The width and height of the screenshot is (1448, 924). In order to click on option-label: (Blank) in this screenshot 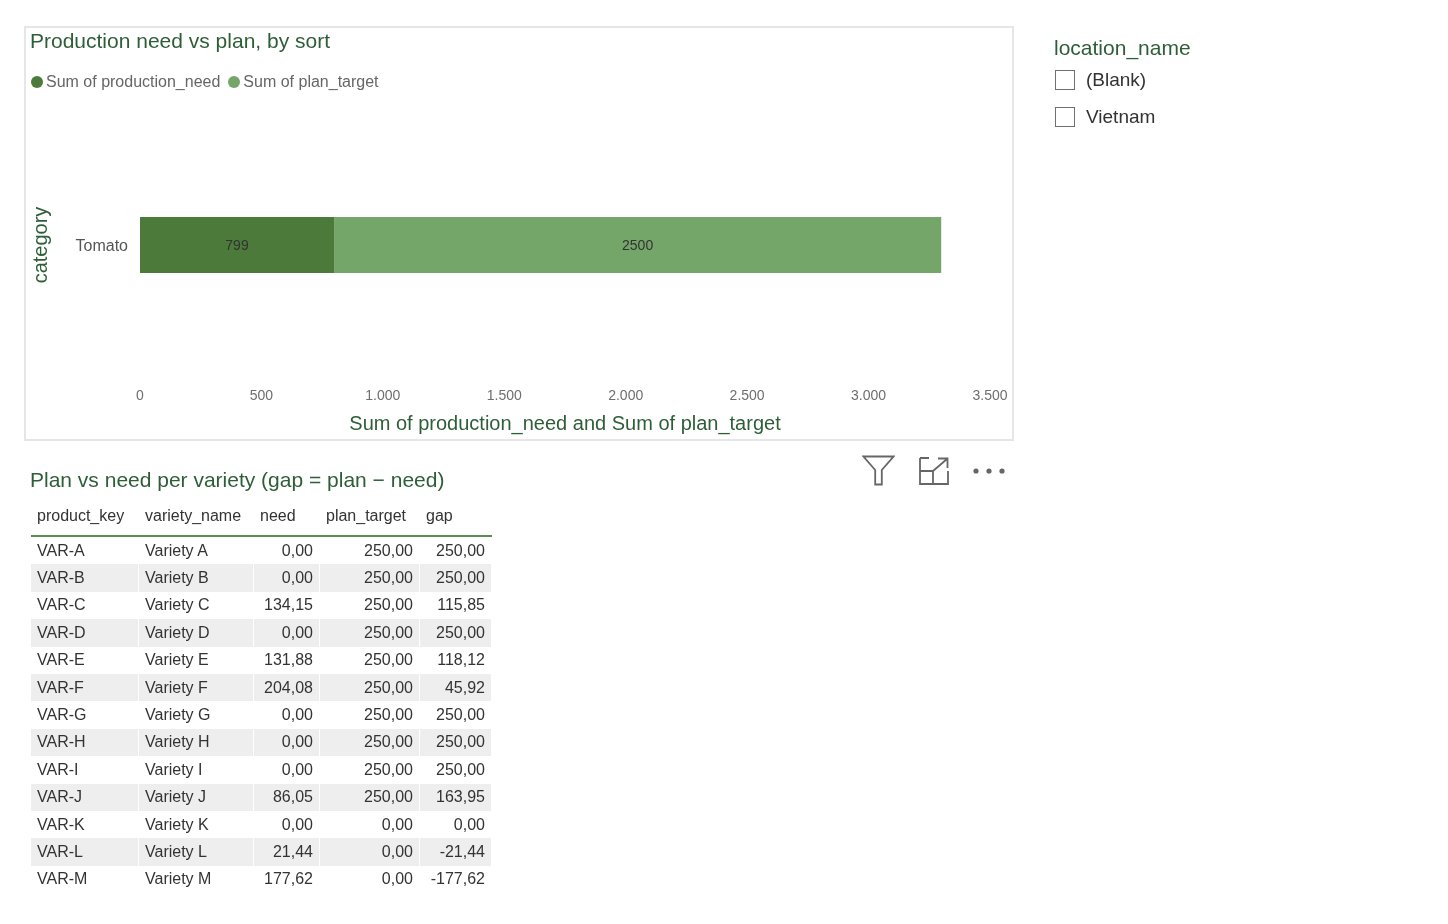, I will do `click(1116, 79)`.